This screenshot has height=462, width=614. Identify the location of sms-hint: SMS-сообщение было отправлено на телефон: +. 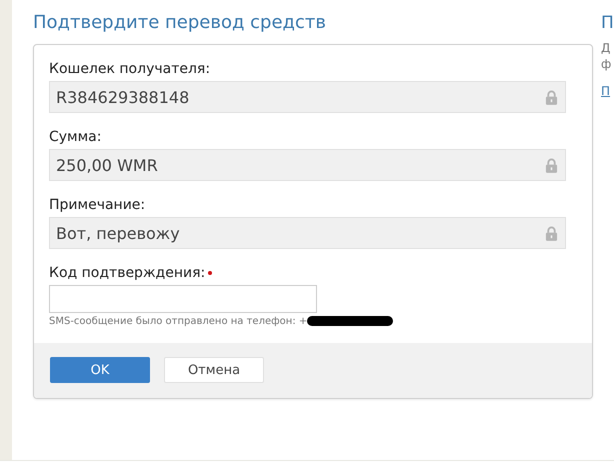
(178, 321).